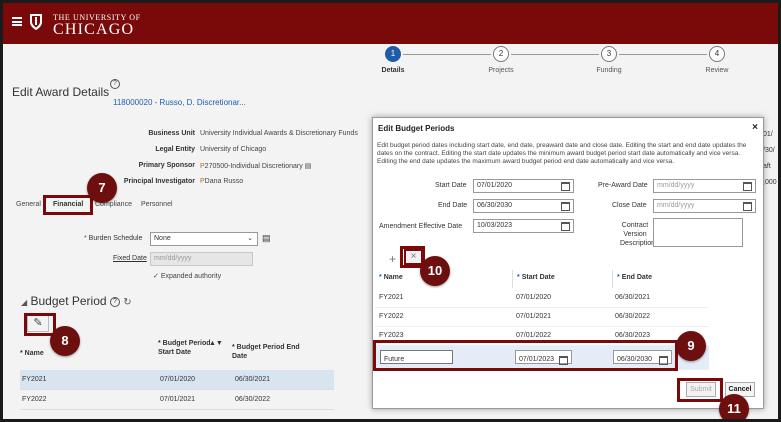 The height and width of the screenshot is (422, 781). What do you see at coordinates (523, 226) in the screenshot?
I see `amendment-effective-date-input: 10/03/2023` at bounding box center [523, 226].